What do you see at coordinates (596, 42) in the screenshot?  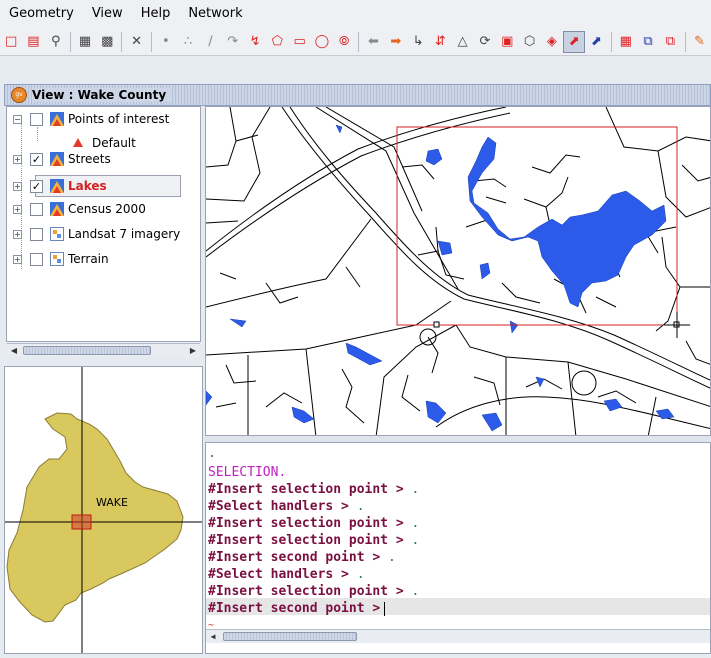 I see `pointer-icon: ⬈` at bounding box center [596, 42].